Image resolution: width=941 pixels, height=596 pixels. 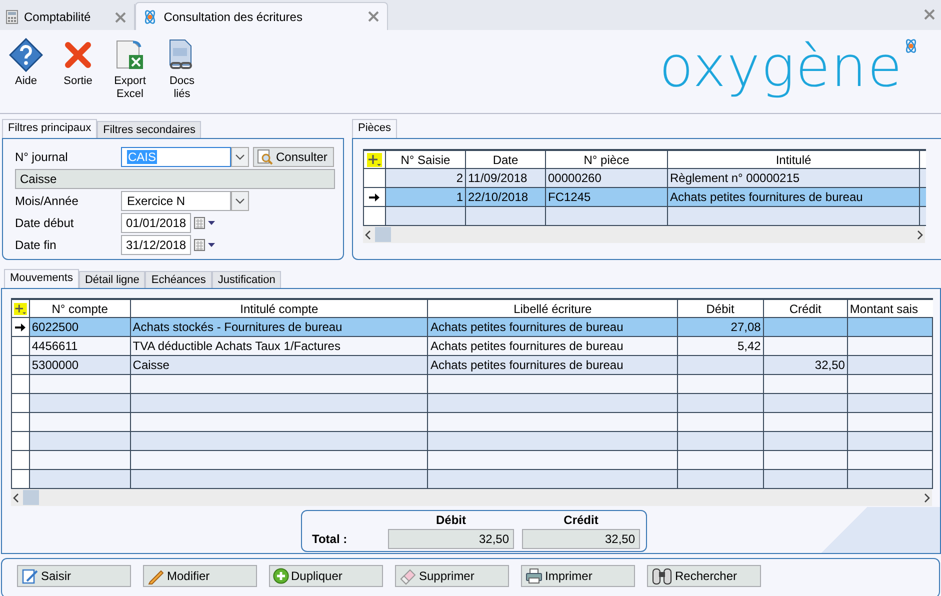 I want to click on total-label: Total :, so click(x=330, y=539).